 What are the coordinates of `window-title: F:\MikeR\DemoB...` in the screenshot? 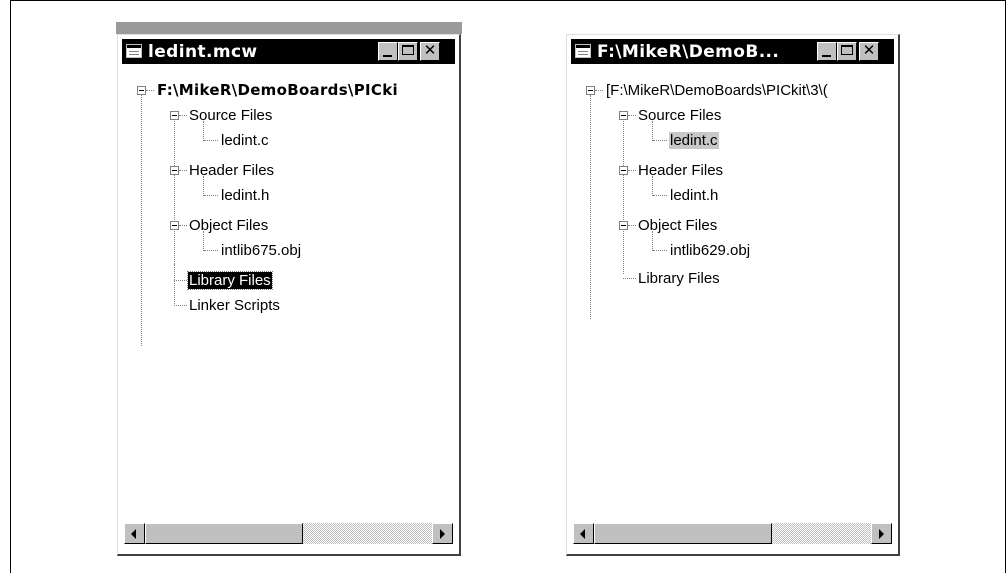 It's located at (688, 52).